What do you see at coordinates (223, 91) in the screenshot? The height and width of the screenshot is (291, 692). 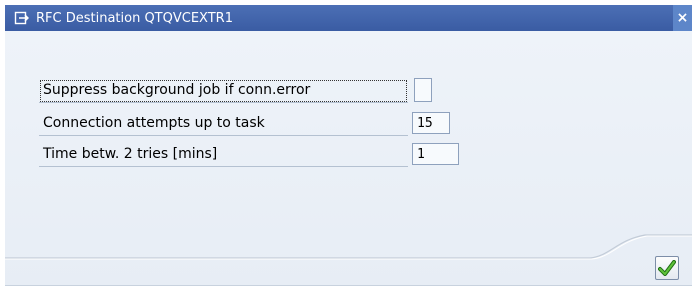 I see `suppress-label: Suppress background job if conn.error` at bounding box center [223, 91].